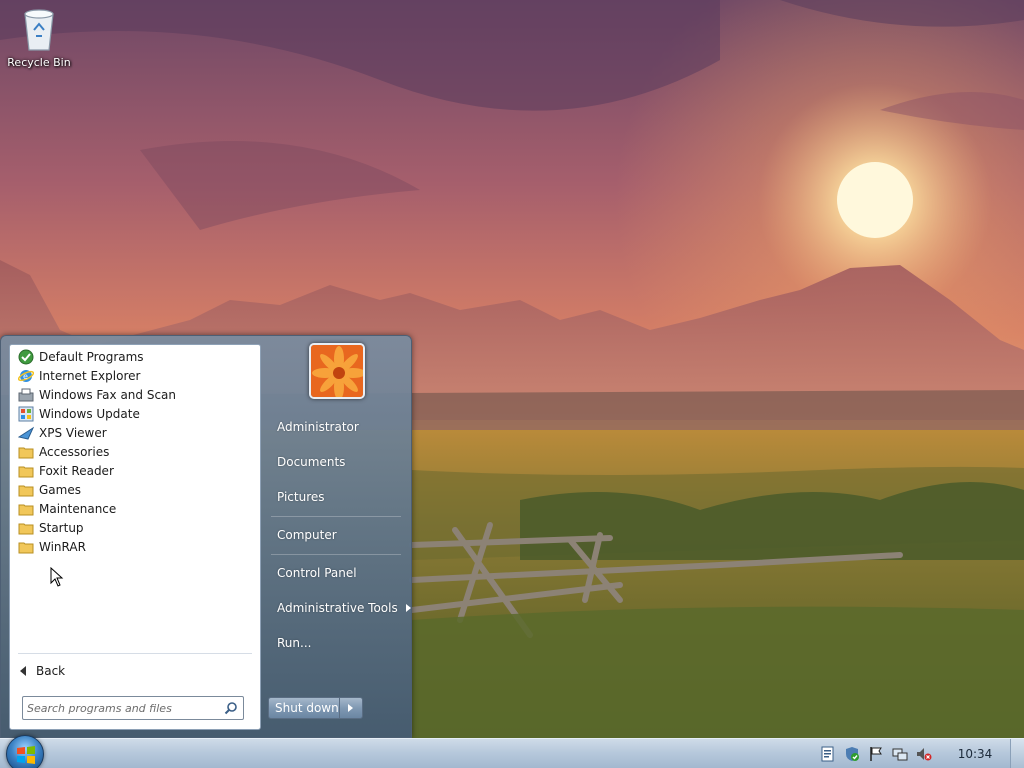 This screenshot has height=768, width=1024. Describe the element at coordinates (91, 356) in the screenshot. I see `program-label: Default Programs` at that location.